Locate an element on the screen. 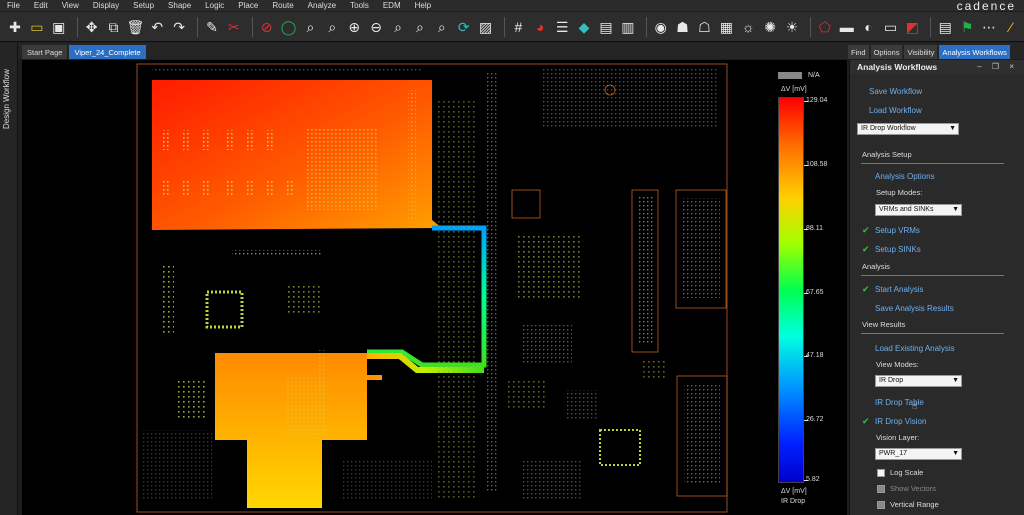 Image resolution: width=1024 pixels, height=515 pixels. vision-layer-select: PWR_17 ▼ is located at coordinates (918, 454).